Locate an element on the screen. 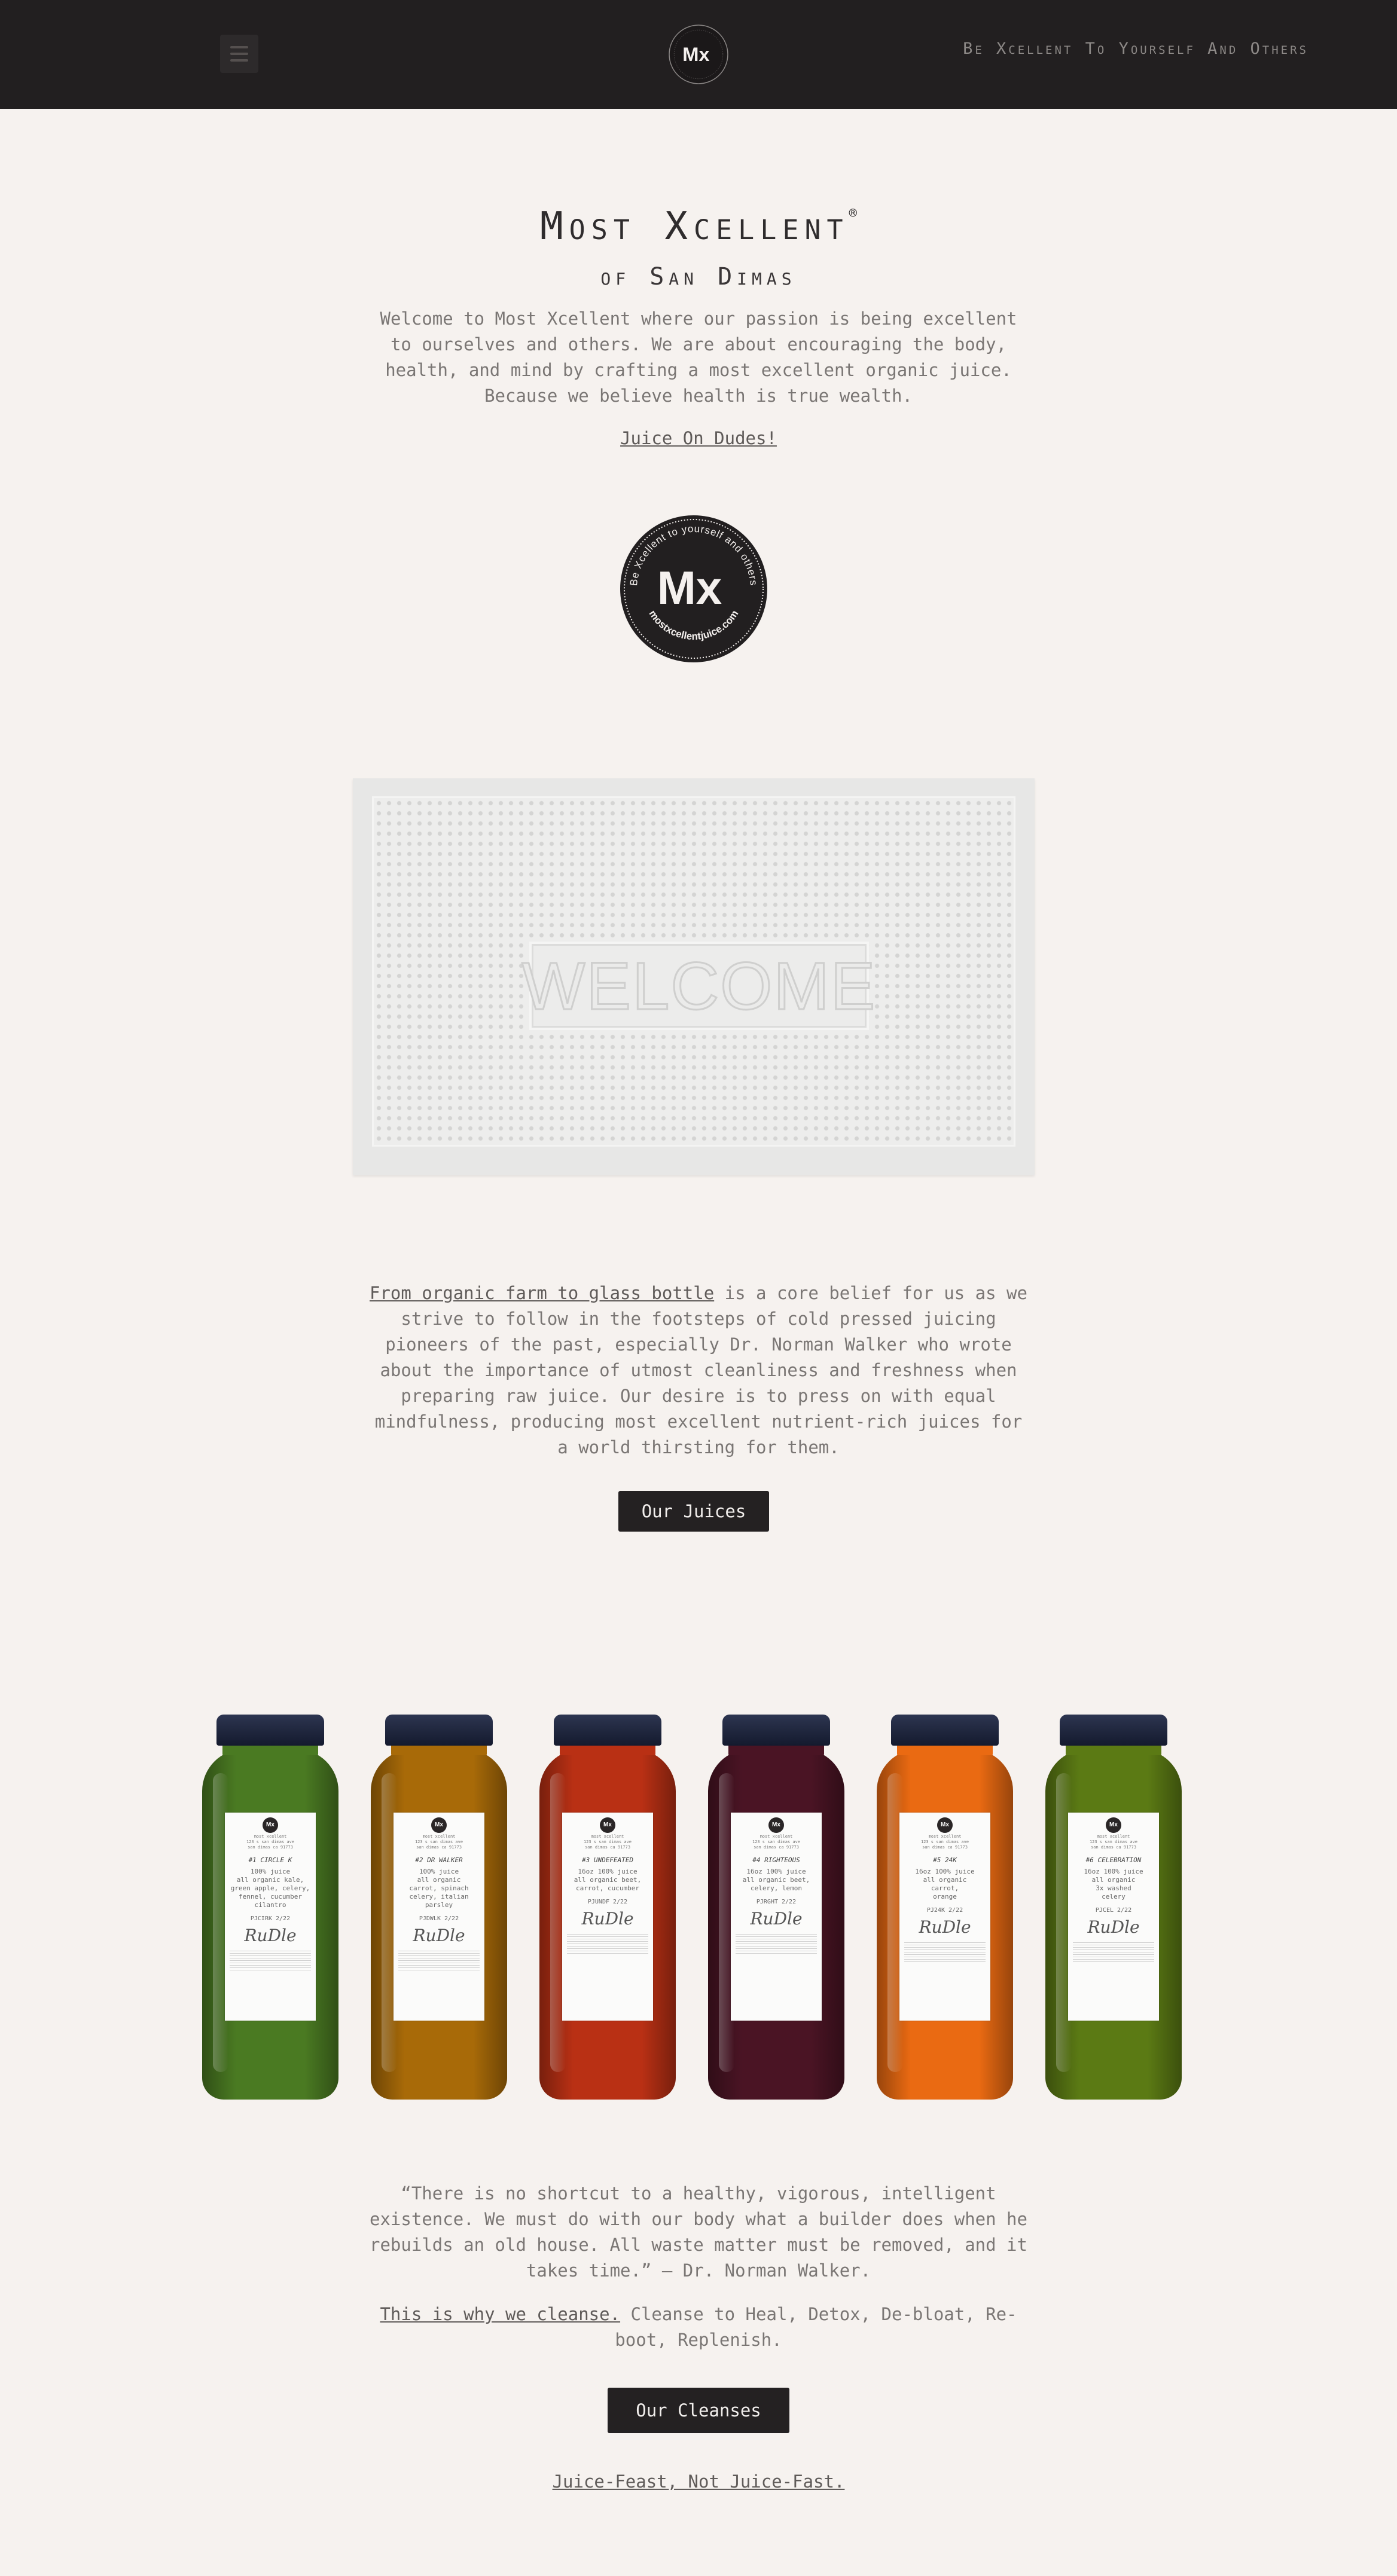  juice-on-dudes-link: Juice On Dudes! is located at coordinates (698, 438).